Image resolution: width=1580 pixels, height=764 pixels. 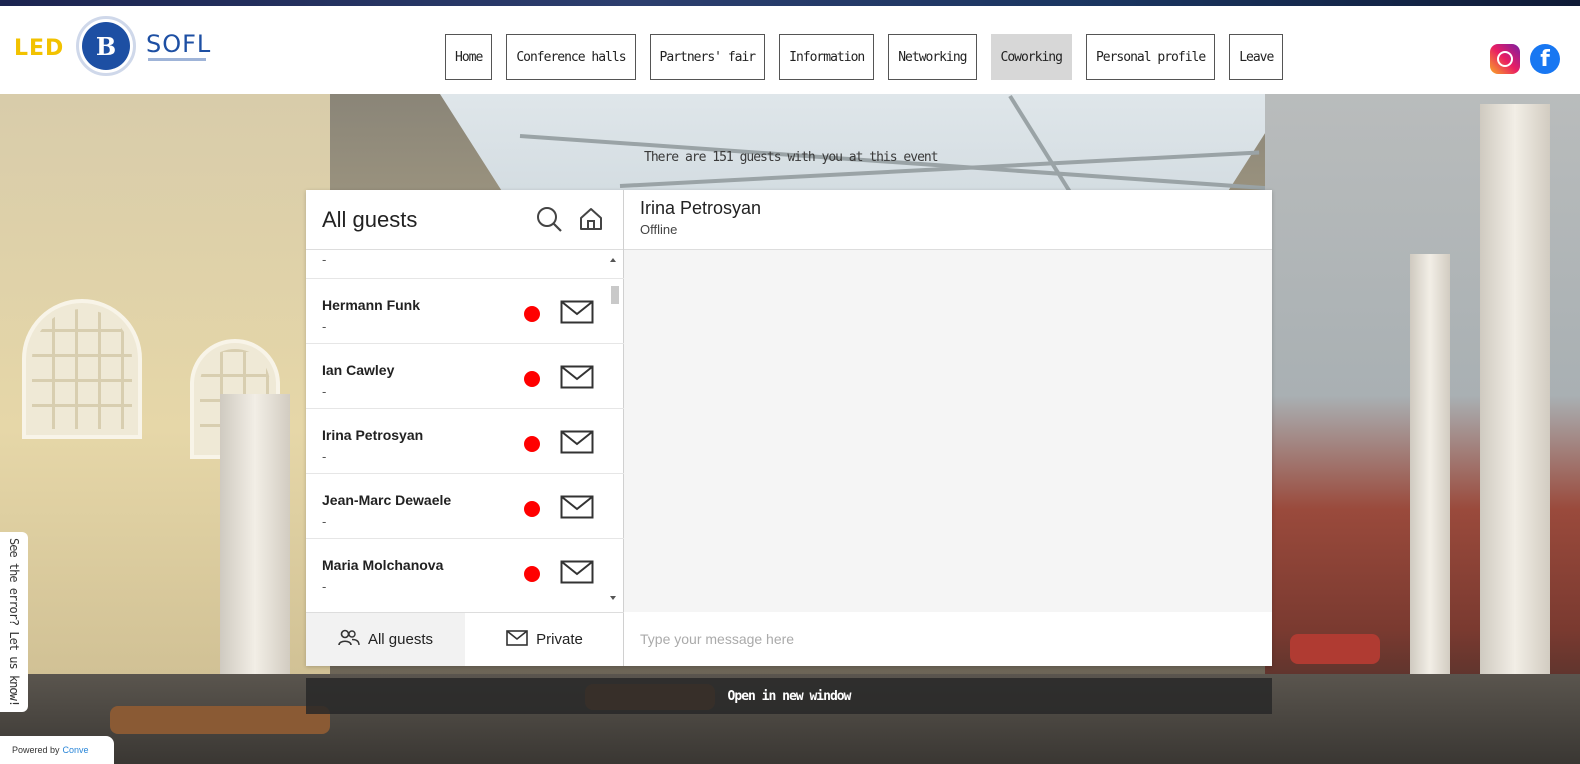 I want to click on guest-list-scrollbar, so click(x=614, y=429).